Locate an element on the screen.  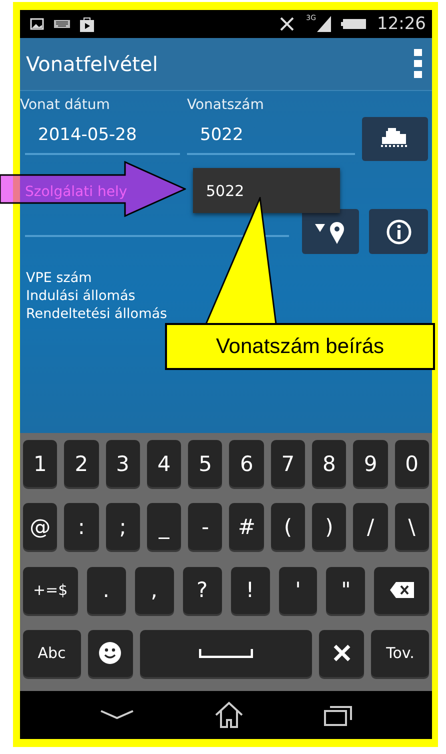
keyboard-key: _ is located at coordinates (164, 526).